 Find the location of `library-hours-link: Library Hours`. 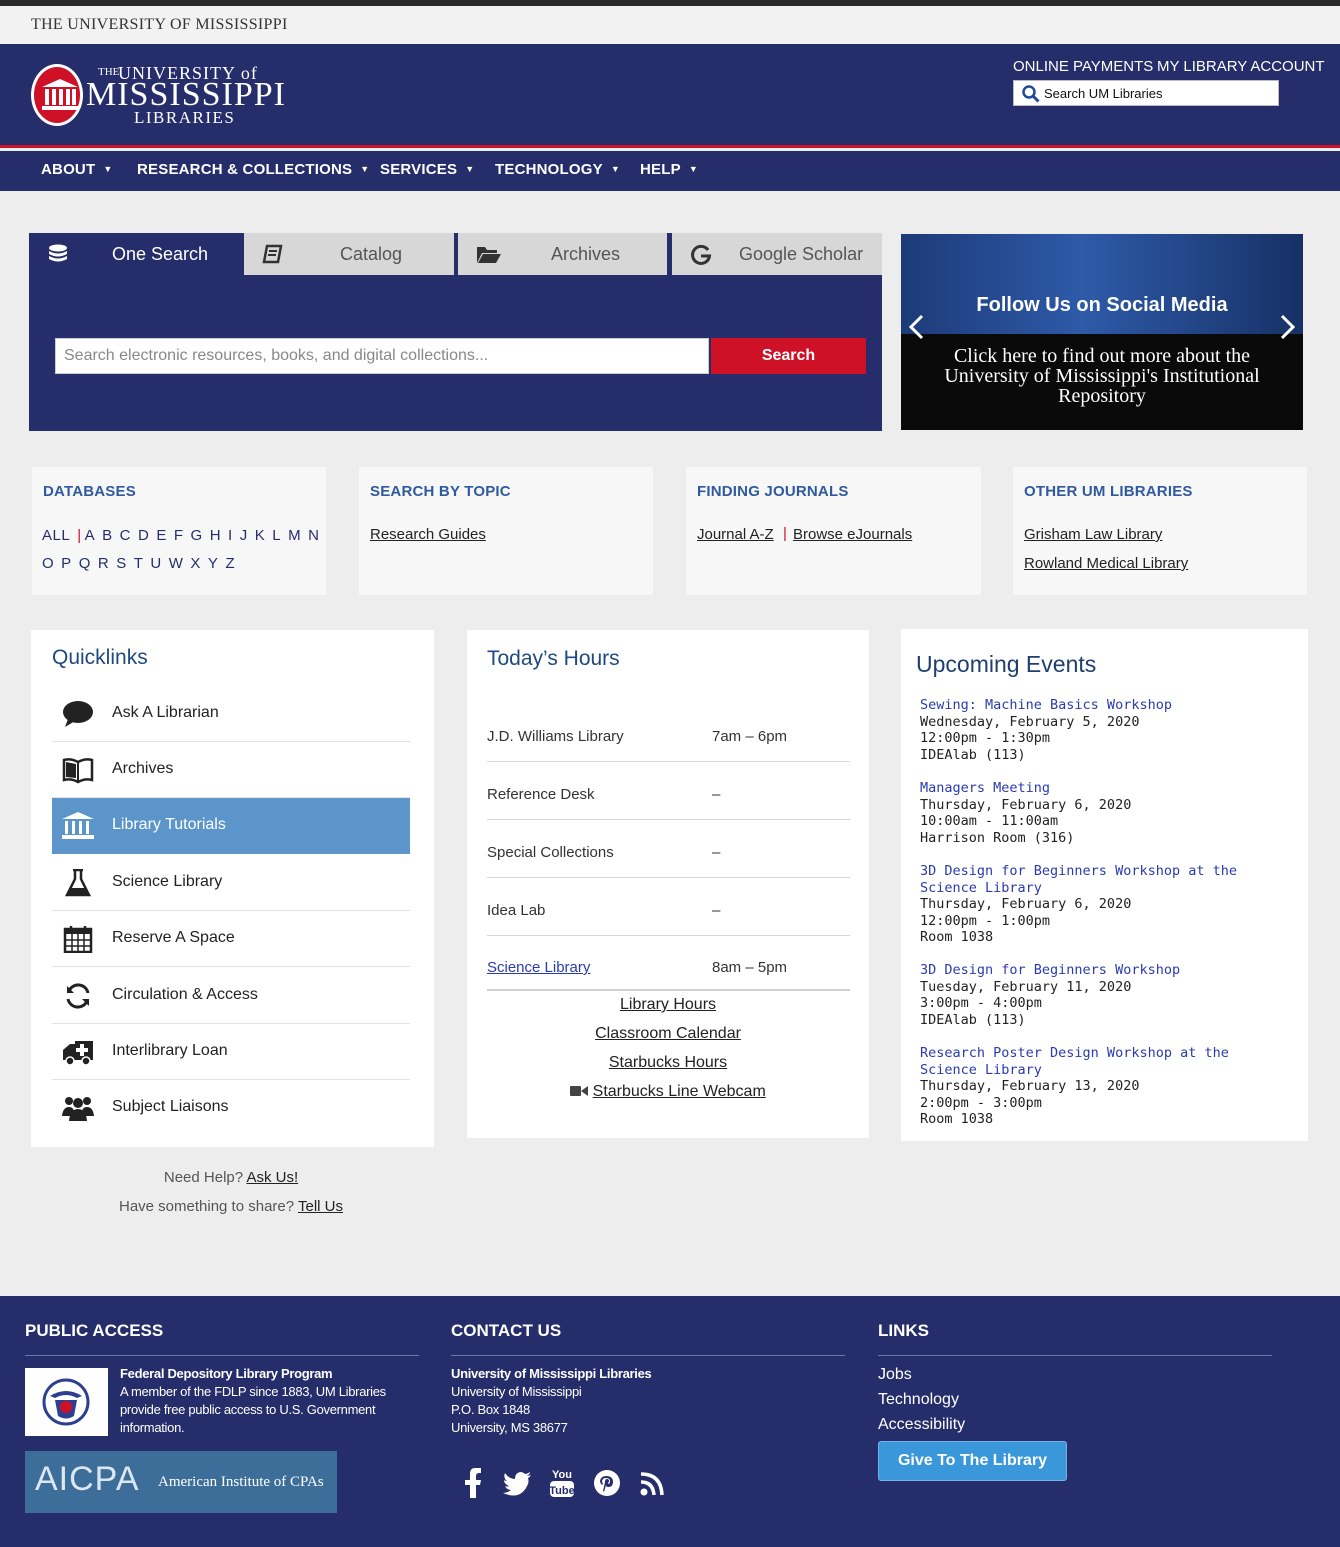

library-hours-link: Library Hours is located at coordinates (668, 1005).